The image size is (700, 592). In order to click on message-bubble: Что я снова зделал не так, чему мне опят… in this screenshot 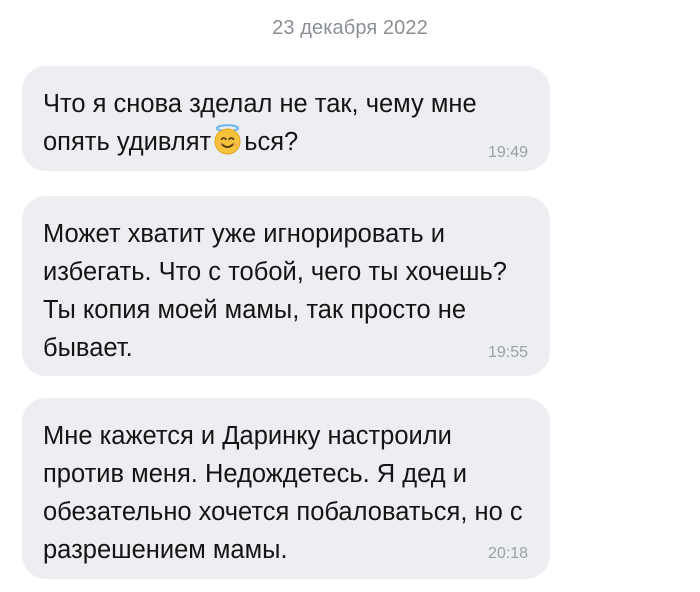, I will do `click(286, 118)`.